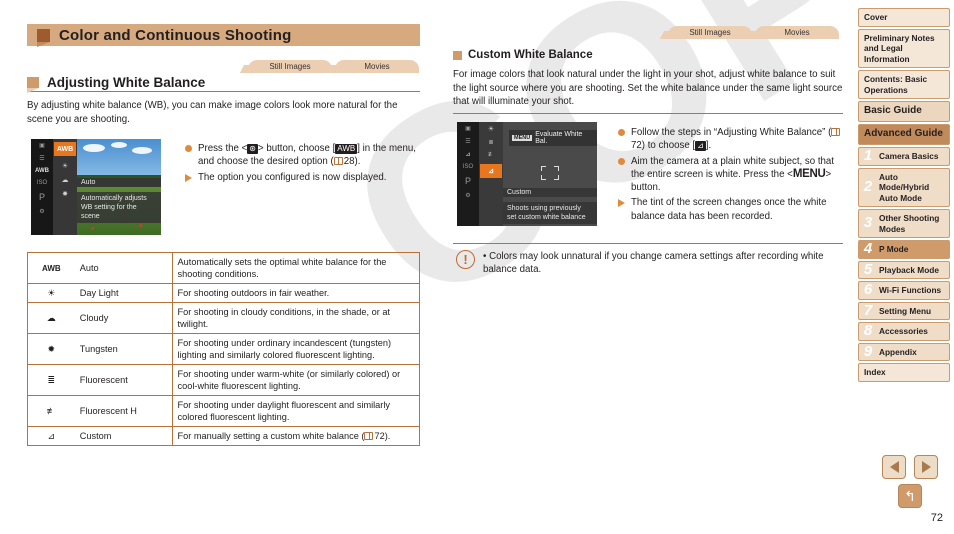 The image size is (954, 534). Describe the element at coordinates (491, 155) in the screenshot. I see `camera-icon-fluor-h: ≢` at that location.